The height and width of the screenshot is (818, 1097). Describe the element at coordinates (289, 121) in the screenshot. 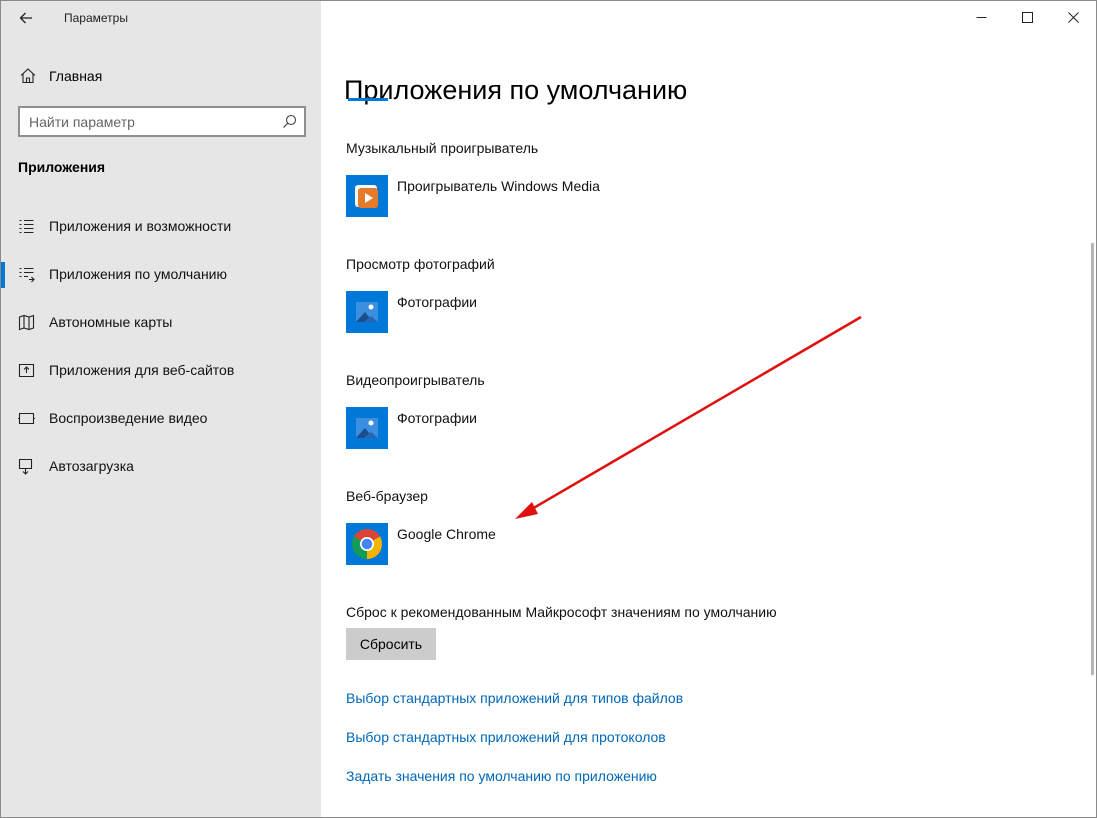

I see `search-icon` at that location.